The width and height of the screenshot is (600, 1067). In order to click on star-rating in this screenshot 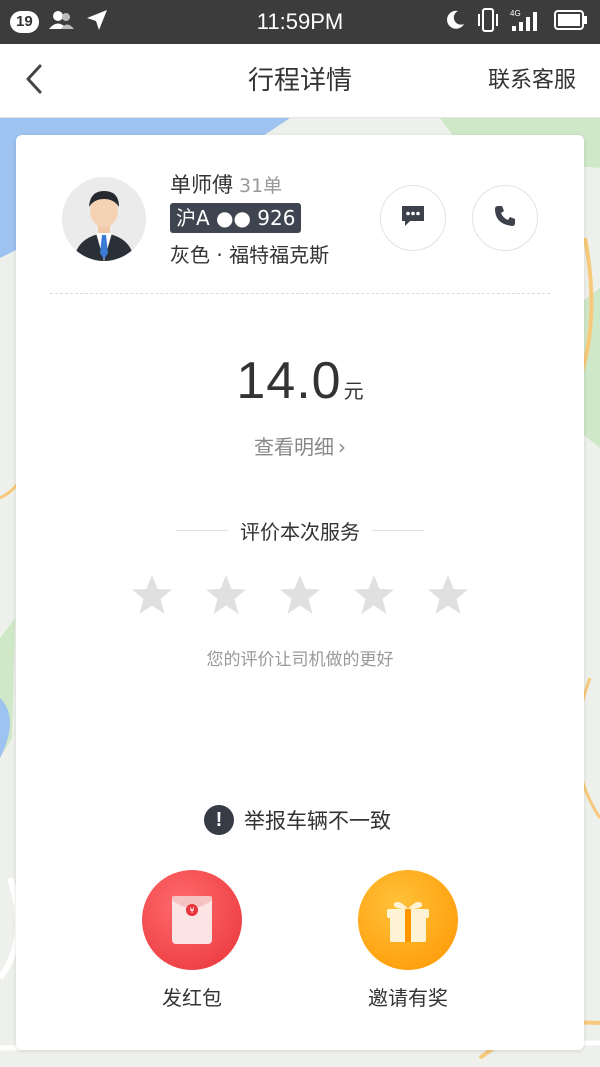, I will do `click(300, 595)`.